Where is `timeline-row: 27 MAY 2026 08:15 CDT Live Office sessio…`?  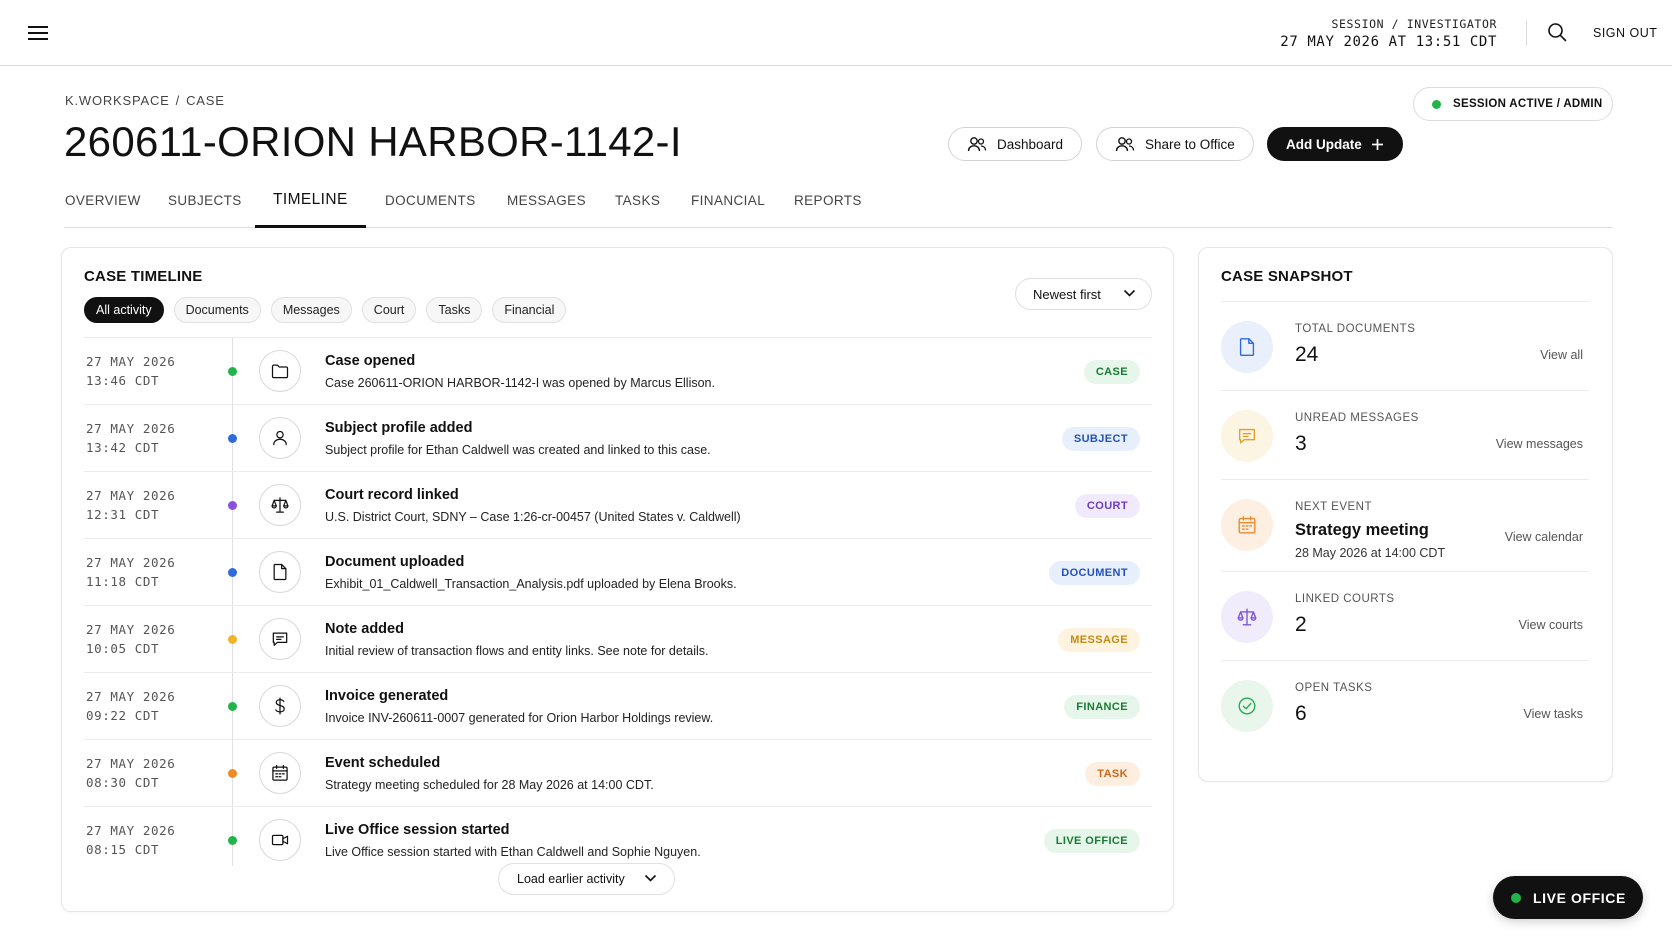
timeline-row: 27 MAY 2026 08:15 CDT Live Office sessio… is located at coordinates (618, 836).